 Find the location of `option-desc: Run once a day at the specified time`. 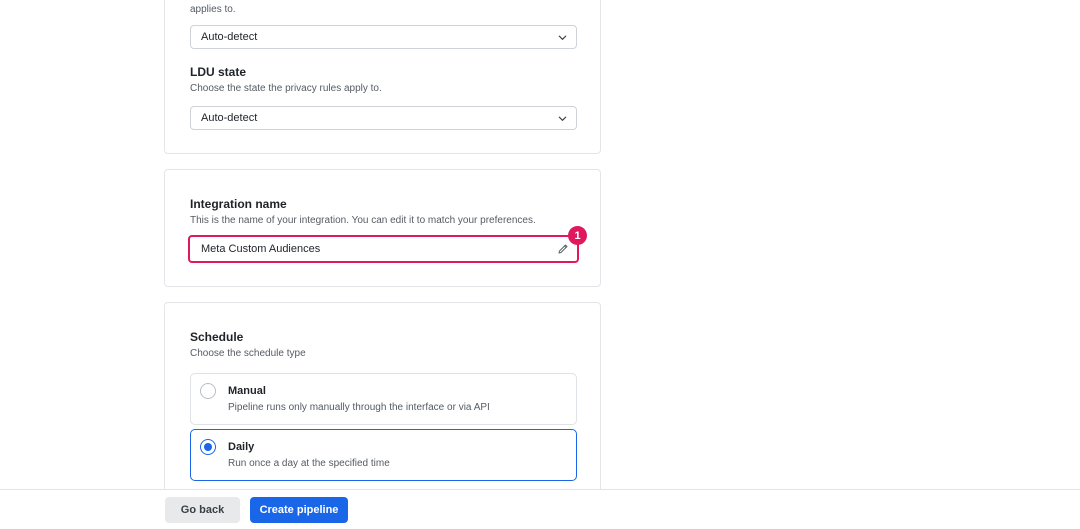

option-desc: Run once a day at the specified time is located at coordinates (309, 463).